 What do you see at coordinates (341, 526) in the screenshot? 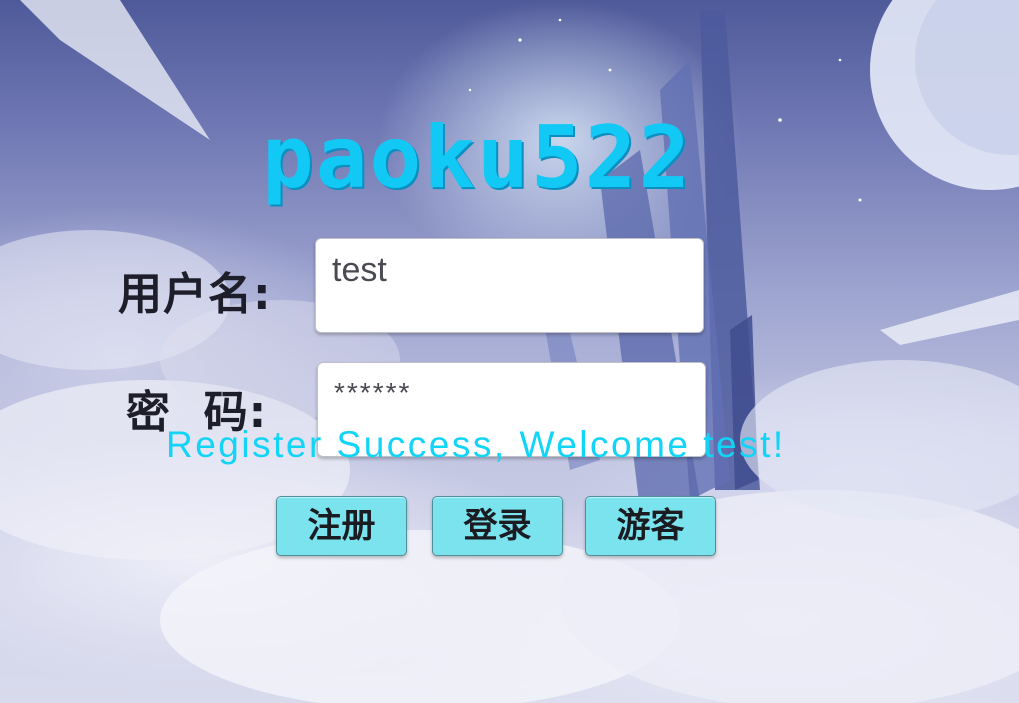
I see `register-button: 注册` at bounding box center [341, 526].